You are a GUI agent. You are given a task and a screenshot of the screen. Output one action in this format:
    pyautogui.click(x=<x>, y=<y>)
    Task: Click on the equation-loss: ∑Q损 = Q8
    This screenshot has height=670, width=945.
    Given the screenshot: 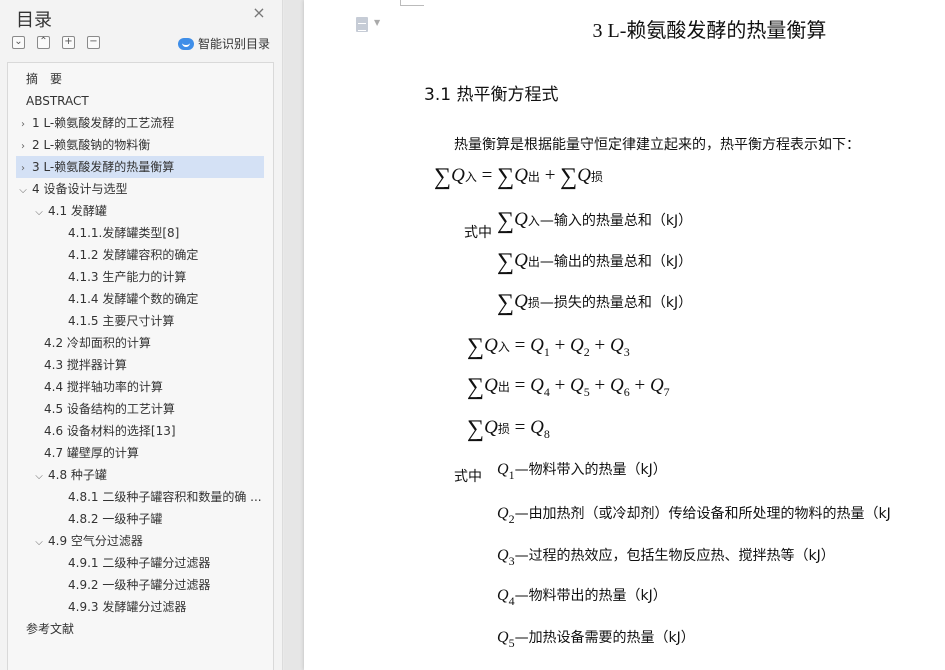 What is the action you would take?
    pyautogui.click(x=508, y=429)
    